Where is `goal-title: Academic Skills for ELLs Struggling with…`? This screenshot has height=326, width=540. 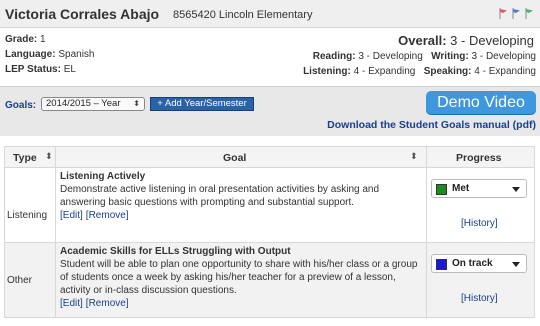
goal-title: Academic Skills for ELLs Struggling with… is located at coordinates (175, 251).